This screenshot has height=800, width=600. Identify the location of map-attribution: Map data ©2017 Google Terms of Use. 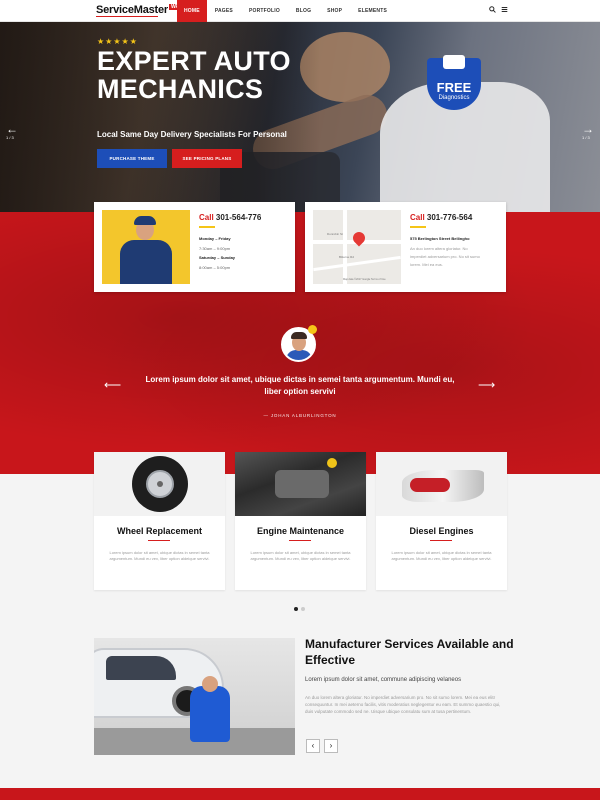
(364, 279).